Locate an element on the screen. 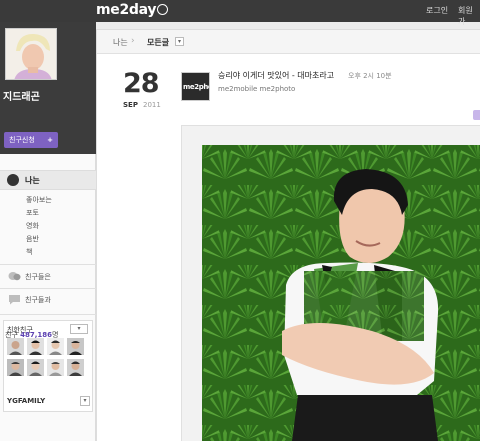 Image resolution: width=480 pixels, height=441 pixels. sidebar-item-label: 친구들과 is located at coordinates (38, 300).